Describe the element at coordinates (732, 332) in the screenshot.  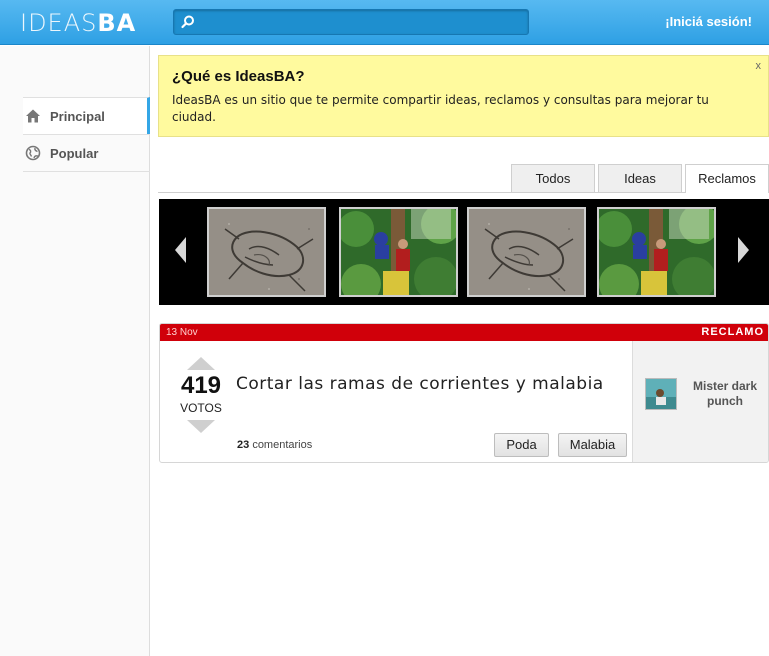
I see `post-type-badge: RECLAMO` at that location.